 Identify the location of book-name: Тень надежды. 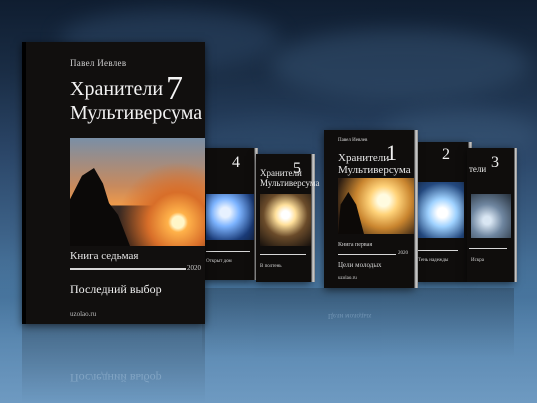
(433, 260).